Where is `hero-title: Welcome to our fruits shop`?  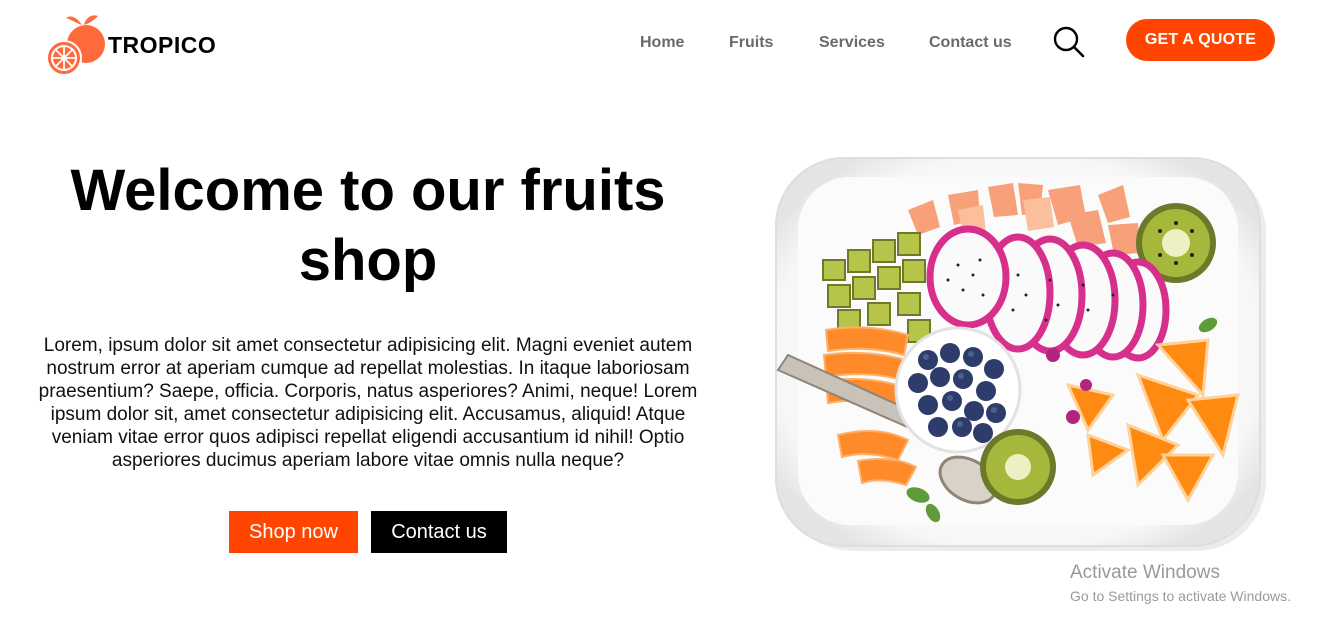
hero-title: Welcome to our fruits shop is located at coordinates (368, 225).